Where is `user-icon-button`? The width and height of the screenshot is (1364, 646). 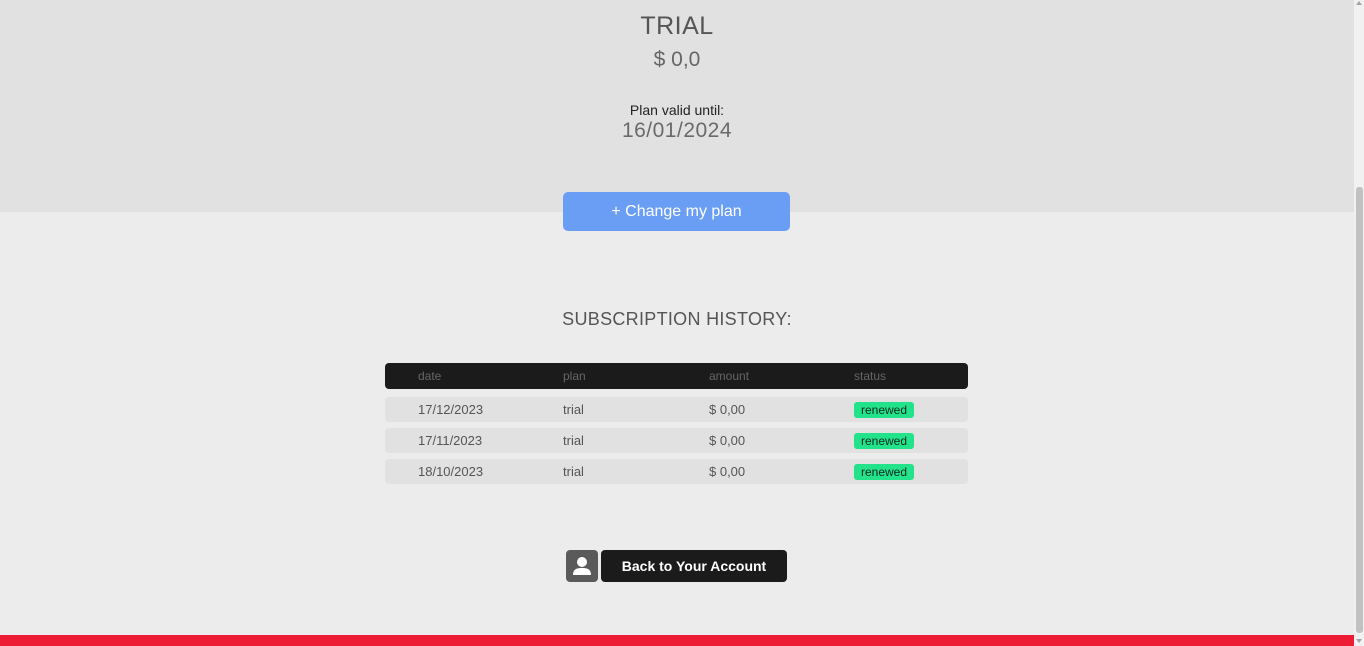 user-icon-button is located at coordinates (582, 566).